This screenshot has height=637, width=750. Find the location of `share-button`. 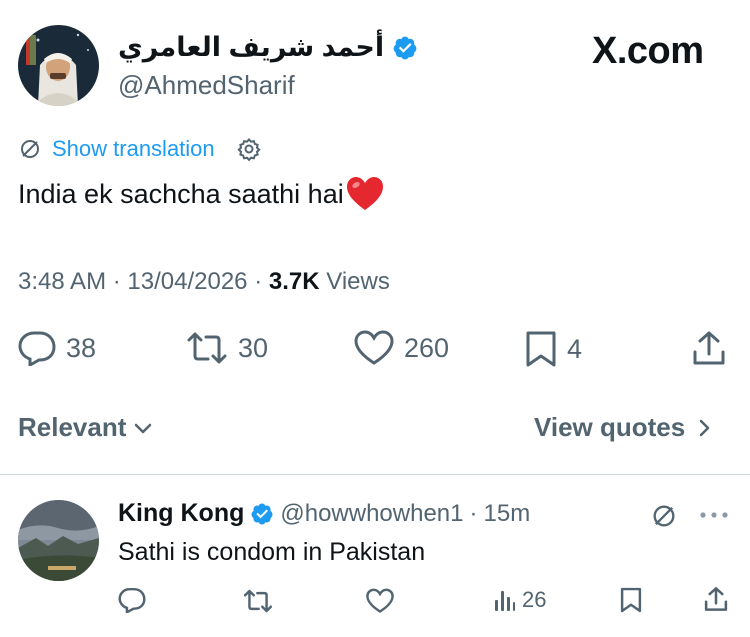

share-button is located at coordinates (709, 348).